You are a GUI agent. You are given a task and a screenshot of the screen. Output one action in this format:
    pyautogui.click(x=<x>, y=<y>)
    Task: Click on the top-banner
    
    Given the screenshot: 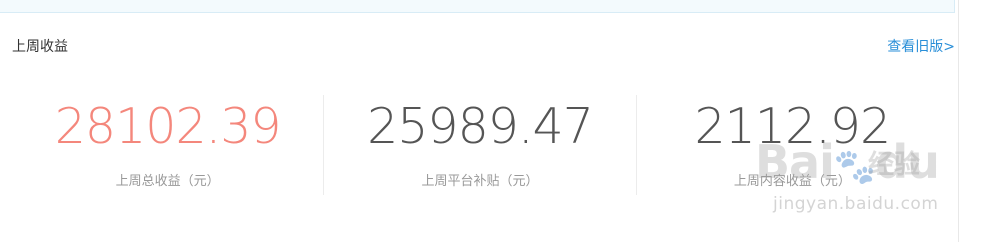 What is the action you would take?
    pyautogui.click(x=477, y=6)
    